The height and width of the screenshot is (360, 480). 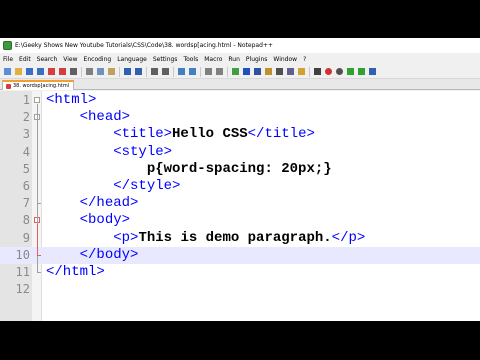 I want to click on function-list-icon, so click(x=290, y=72).